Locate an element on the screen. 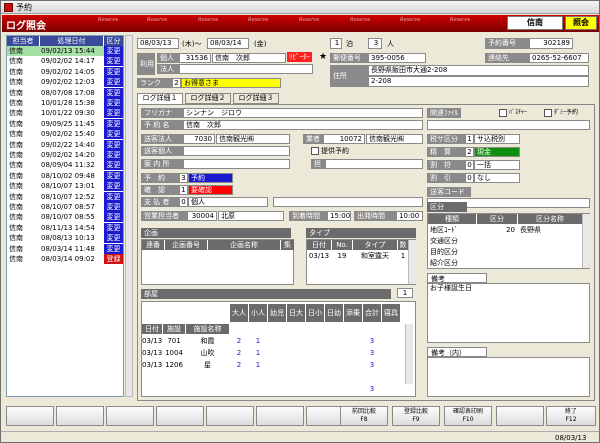  list-item: 信南 08/11/13 14:54 変更 is located at coordinates (65, 227).